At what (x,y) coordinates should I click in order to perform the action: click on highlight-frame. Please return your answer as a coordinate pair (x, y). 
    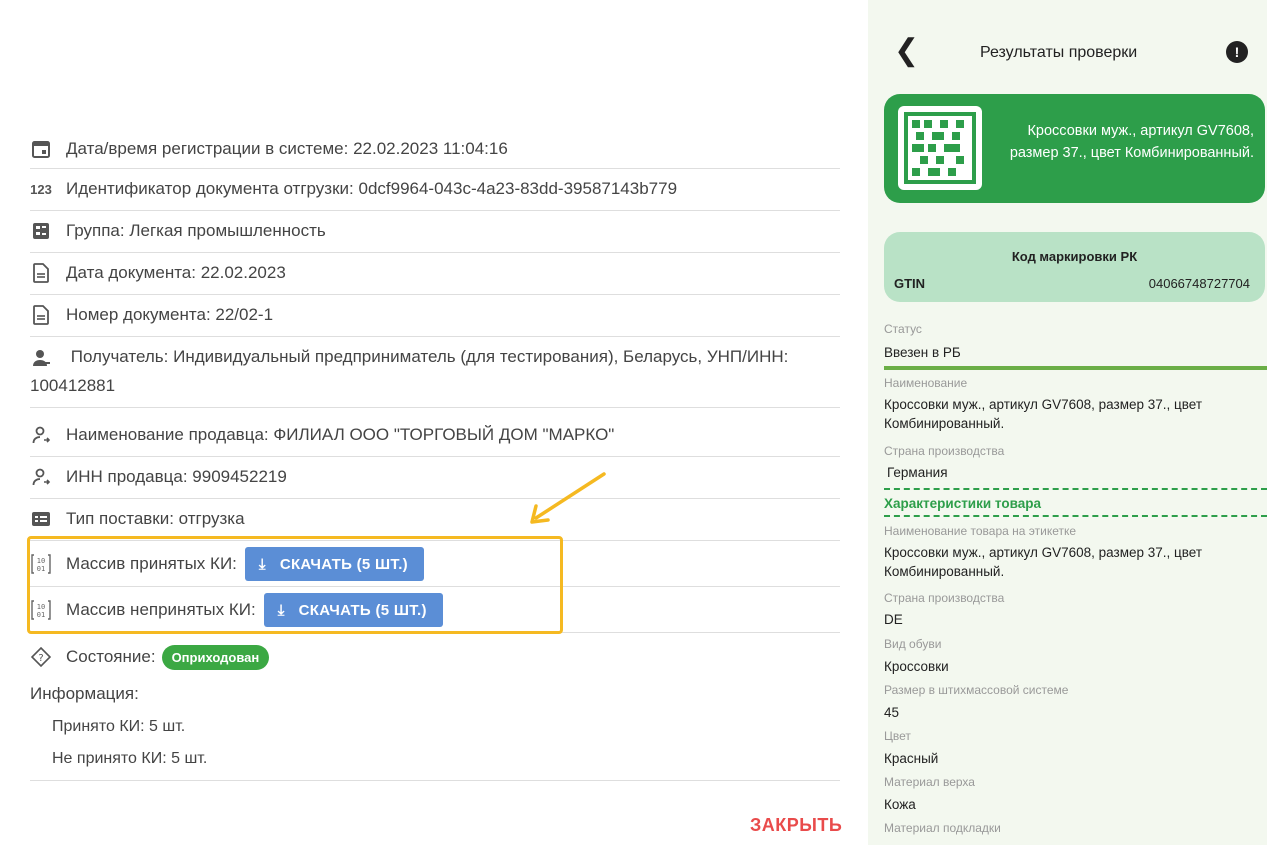
    Looking at the image, I should click on (295, 585).